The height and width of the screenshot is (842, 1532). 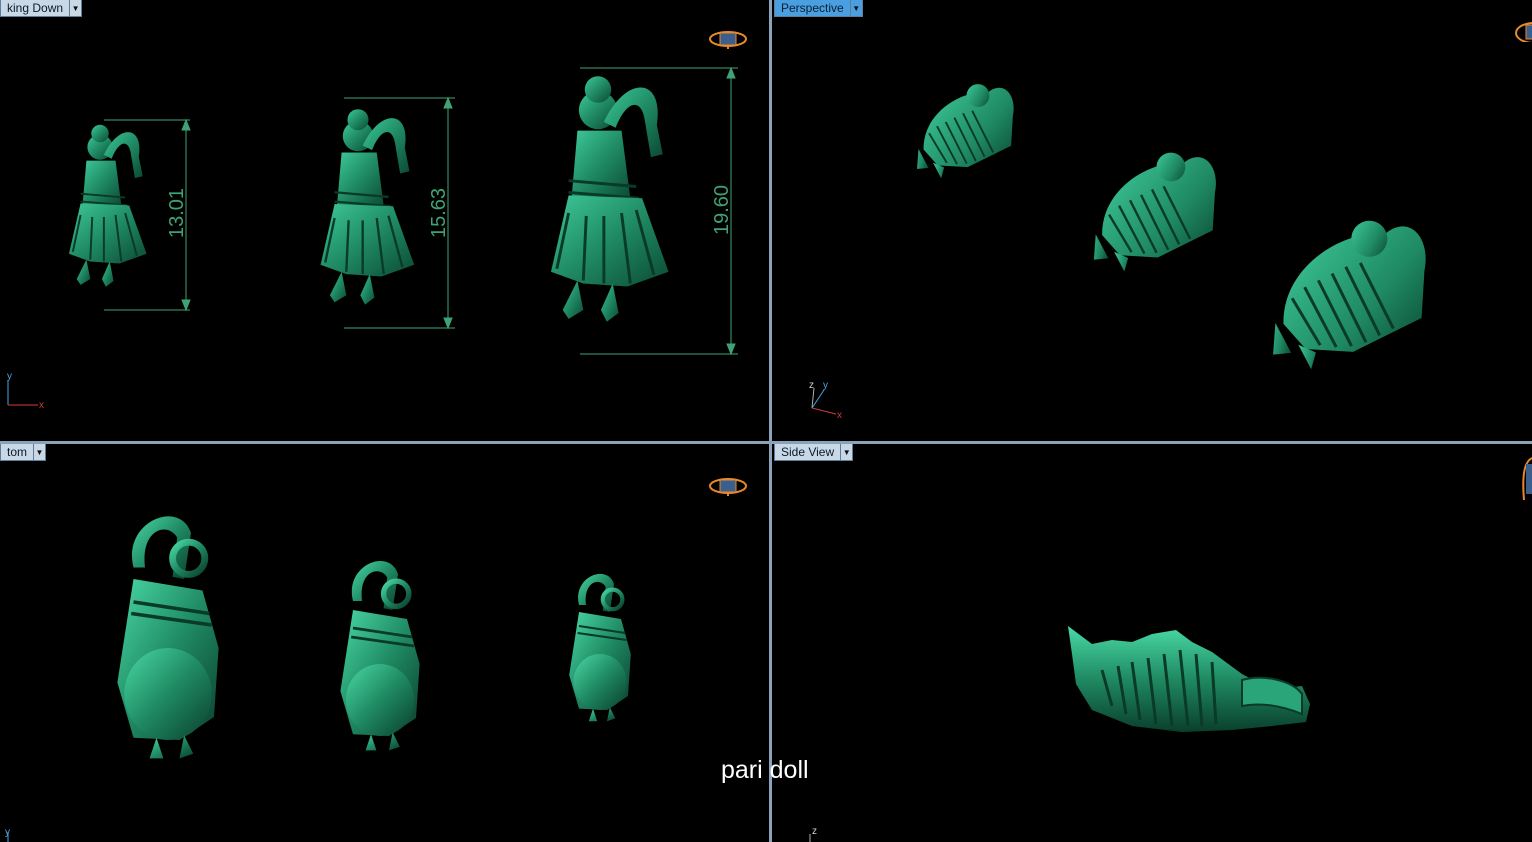 I want to click on dimension-value-1: 13.01, so click(x=177, y=213).